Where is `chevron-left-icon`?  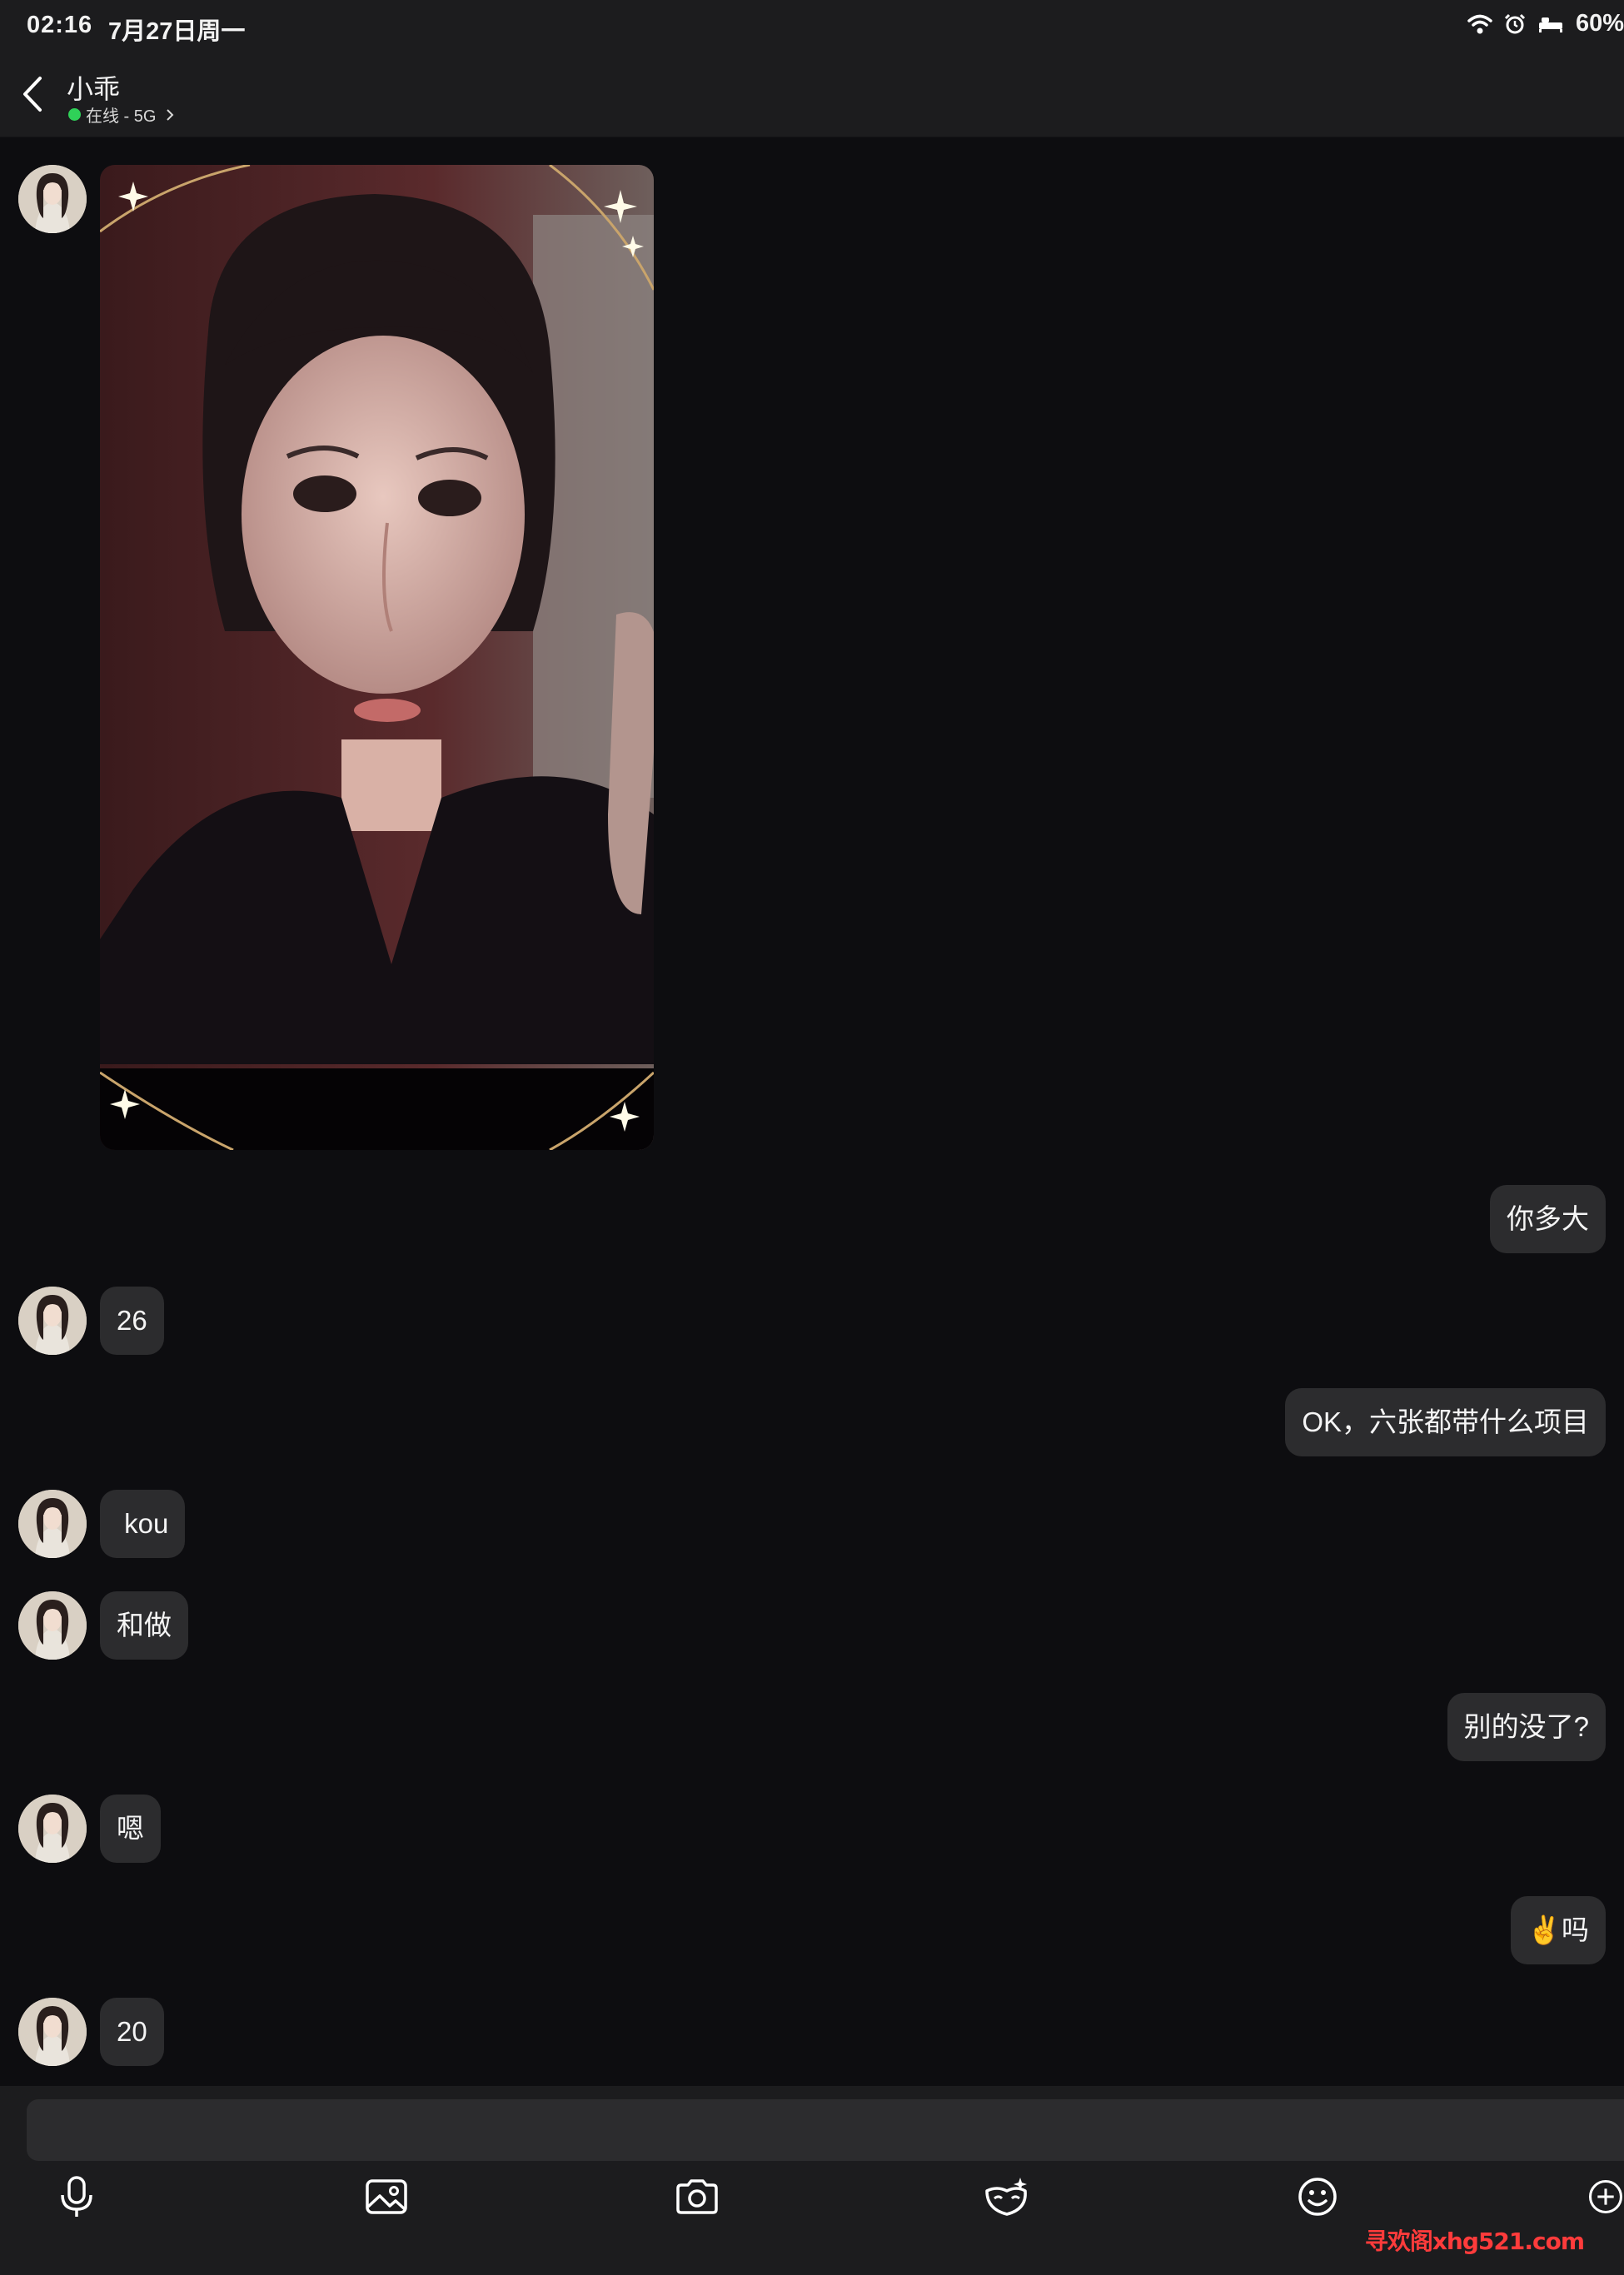
chevron-left-icon is located at coordinates (32, 94).